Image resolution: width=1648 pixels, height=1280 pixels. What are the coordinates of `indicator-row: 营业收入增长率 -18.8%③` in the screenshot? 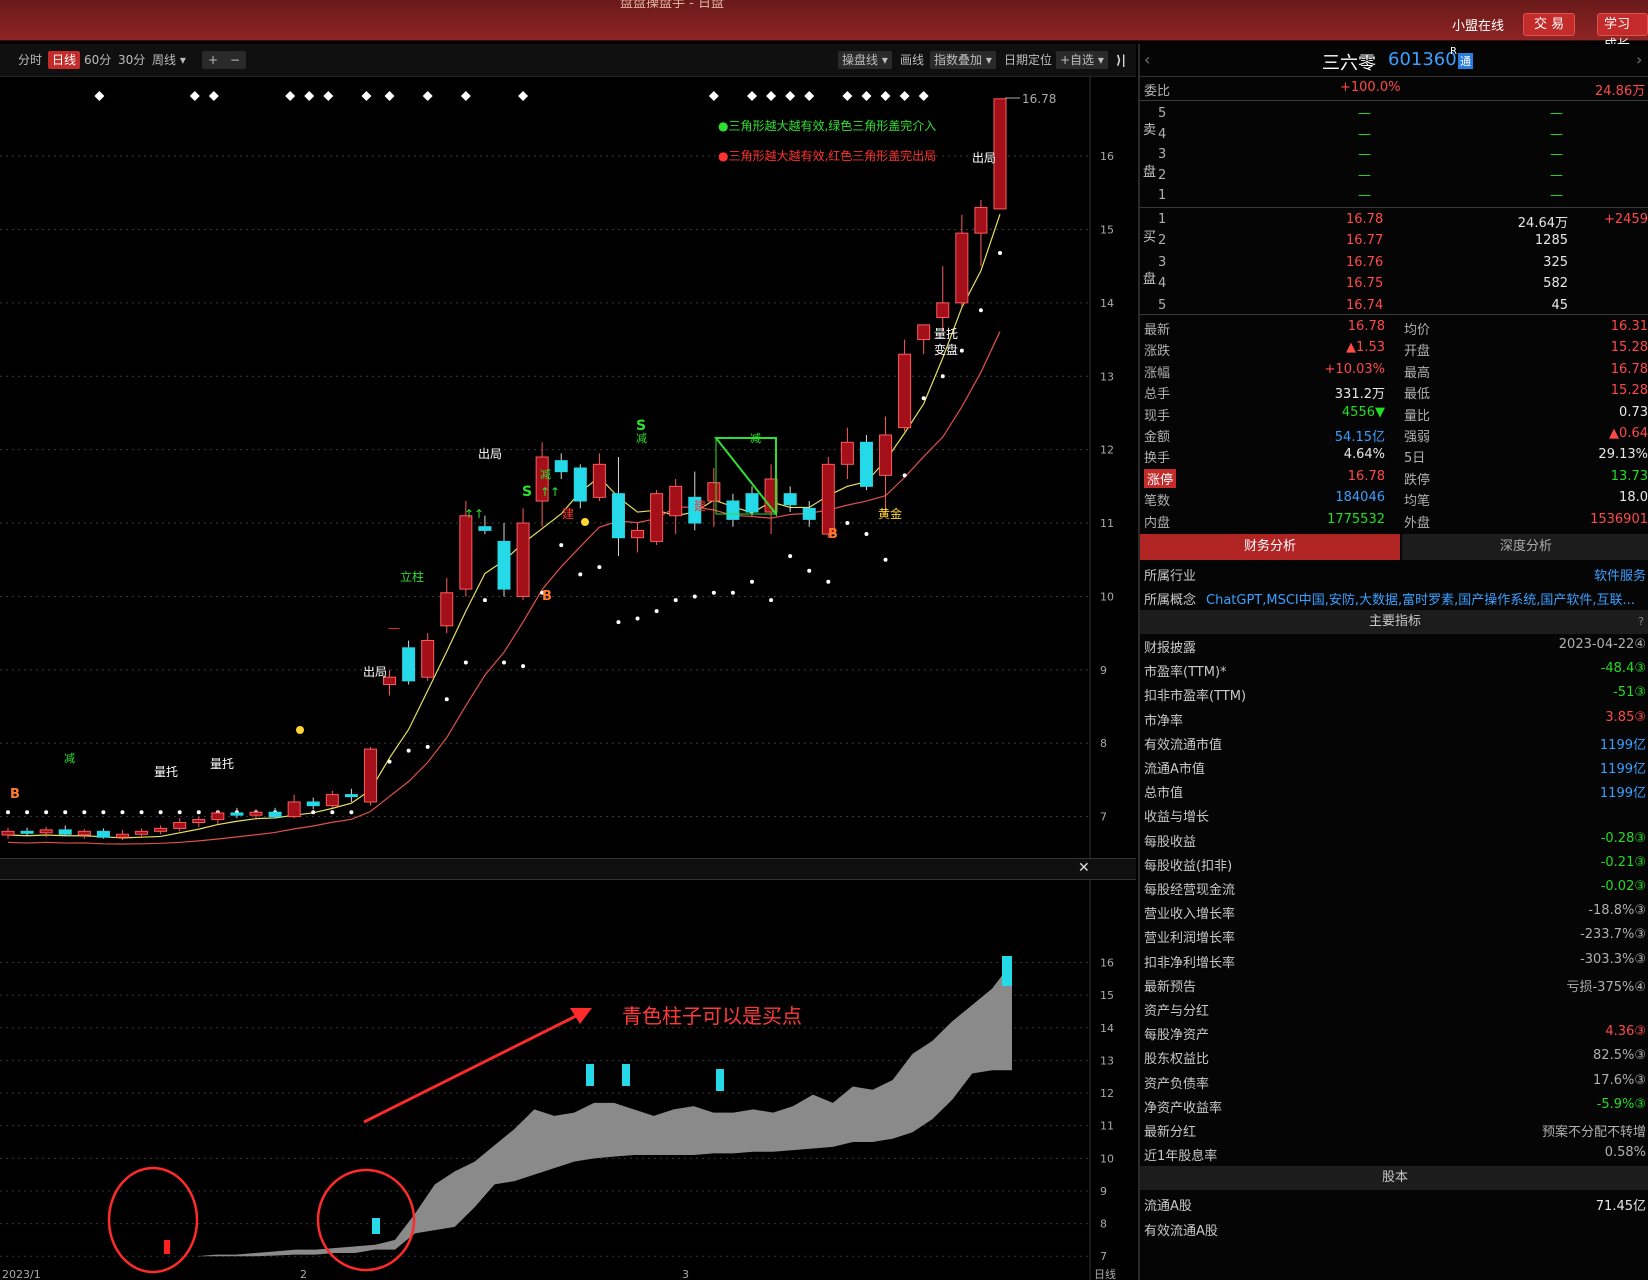 It's located at (1394, 912).